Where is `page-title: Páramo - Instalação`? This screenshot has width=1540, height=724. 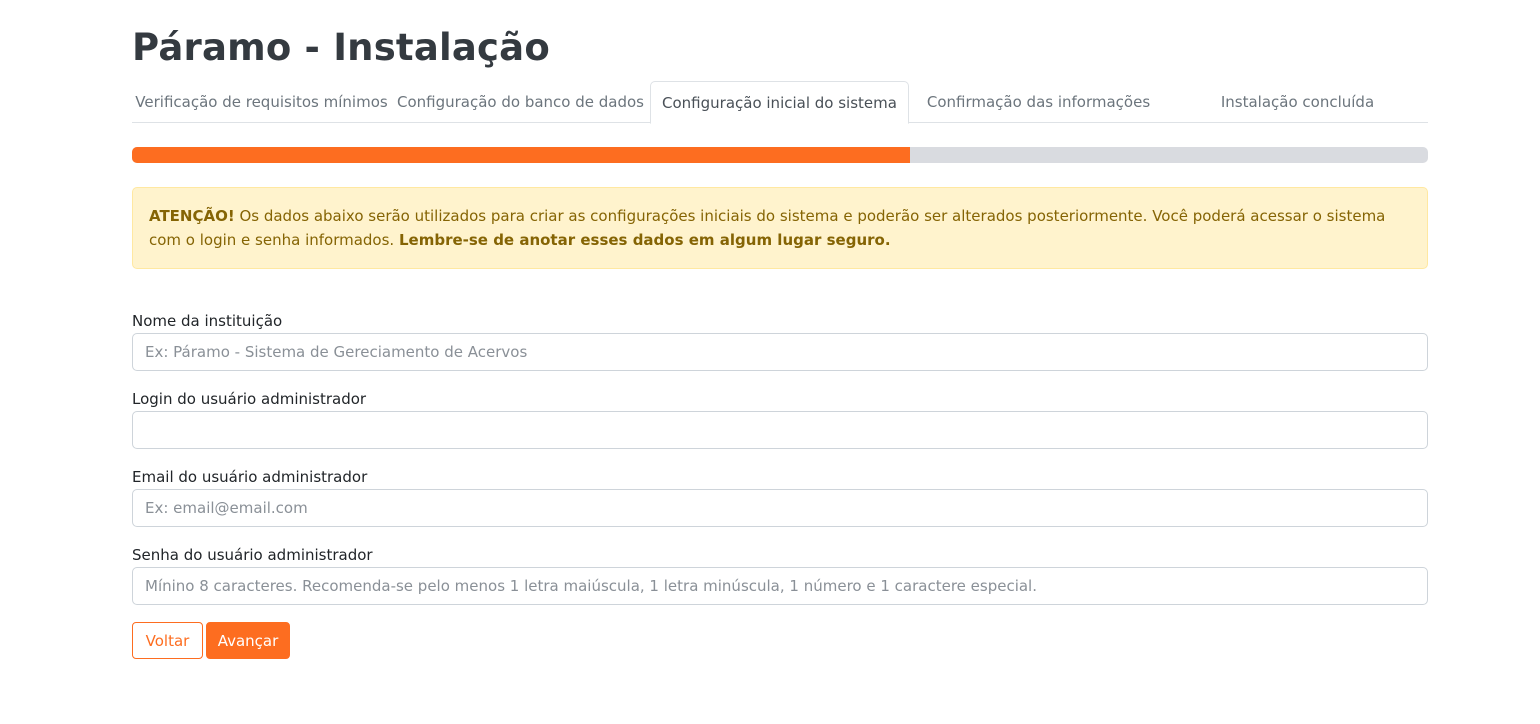 page-title: Páramo - Instalação is located at coordinates (341, 47).